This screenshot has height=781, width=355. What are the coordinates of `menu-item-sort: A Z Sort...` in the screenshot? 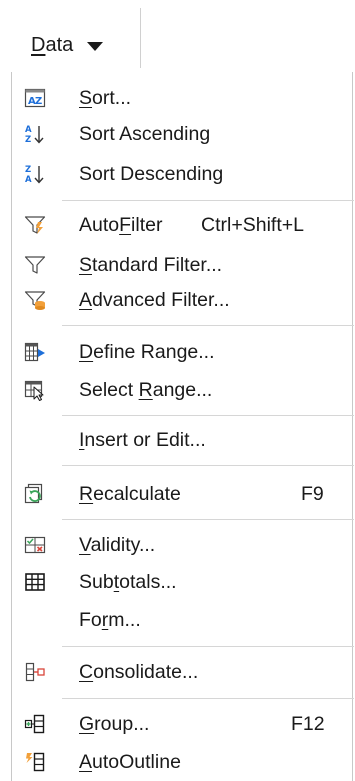 It's located at (183, 98).